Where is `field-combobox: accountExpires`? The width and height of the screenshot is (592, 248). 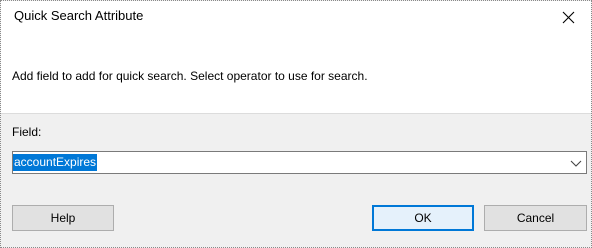
field-combobox: accountExpires is located at coordinates (299, 162).